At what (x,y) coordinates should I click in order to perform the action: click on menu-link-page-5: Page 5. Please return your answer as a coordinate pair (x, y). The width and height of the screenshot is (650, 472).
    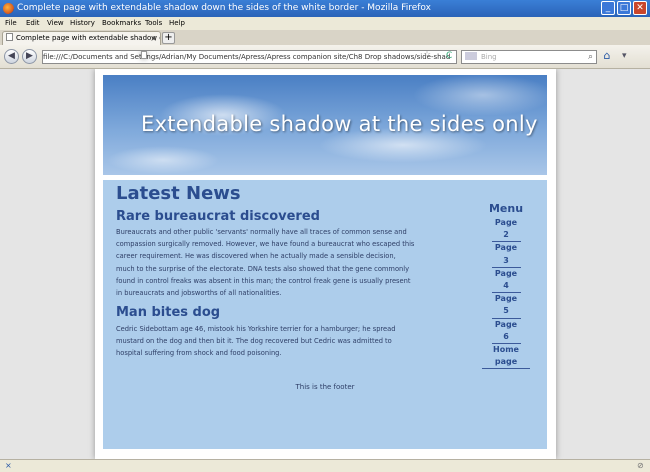
    Looking at the image, I should click on (506, 306).